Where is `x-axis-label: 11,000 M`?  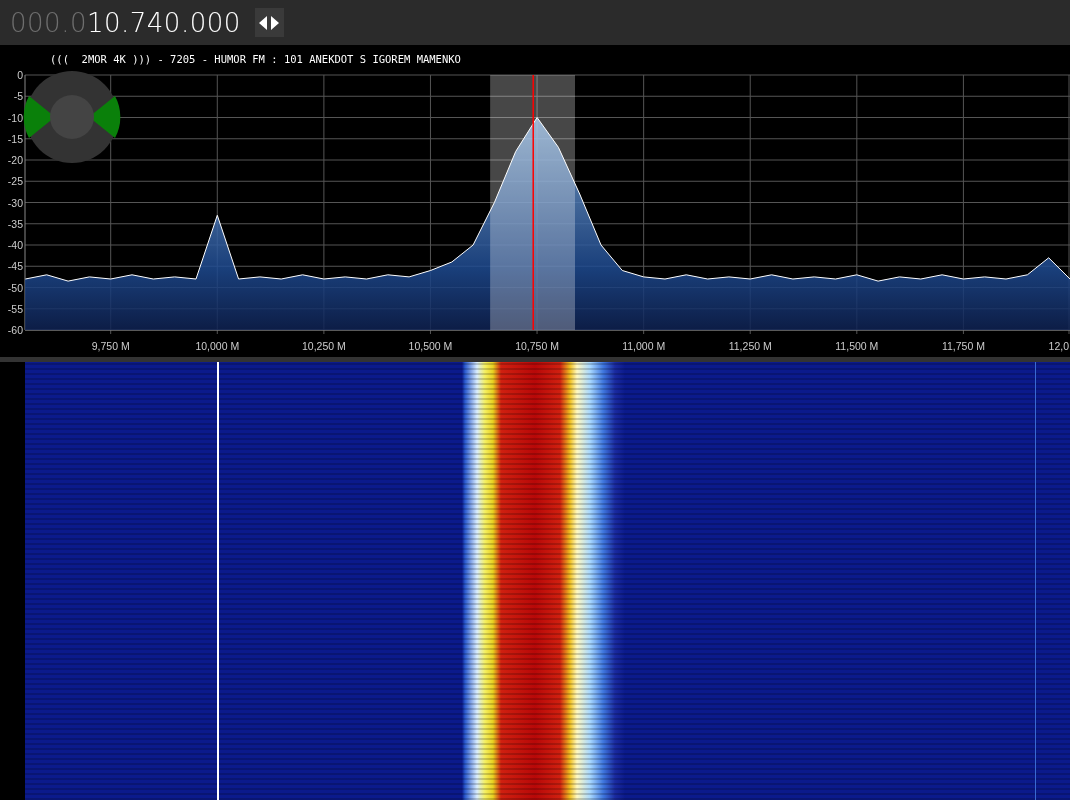 x-axis-label: 11,000 M is located at coordinates (644, 346).